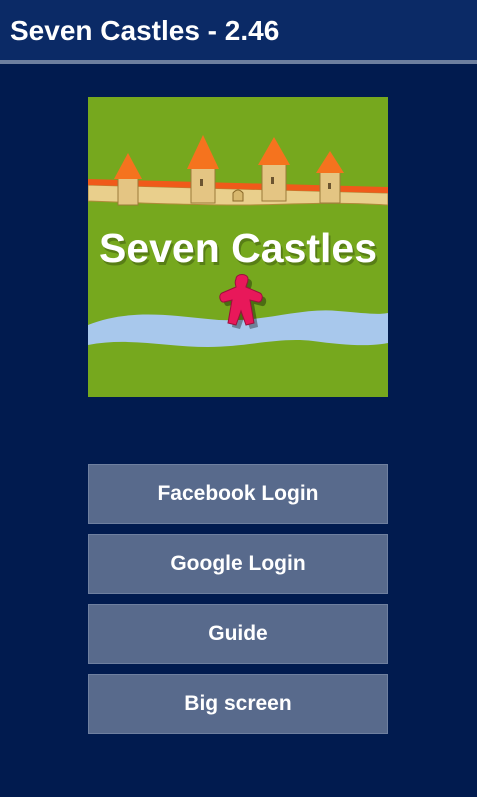 The width and height of the screenshot is (477, 797). What do you see at coordinates (238, 564) in the screenshot?
I see `google-login-button: Google Login` at bounding box center [238, 564].